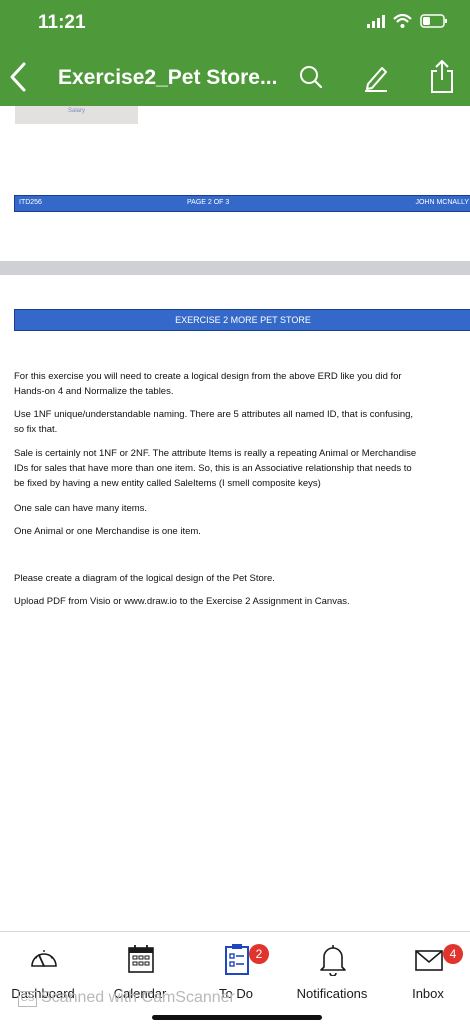  I want to click on paragraph-sale-items: One sale can have many items., so click(81, 508).